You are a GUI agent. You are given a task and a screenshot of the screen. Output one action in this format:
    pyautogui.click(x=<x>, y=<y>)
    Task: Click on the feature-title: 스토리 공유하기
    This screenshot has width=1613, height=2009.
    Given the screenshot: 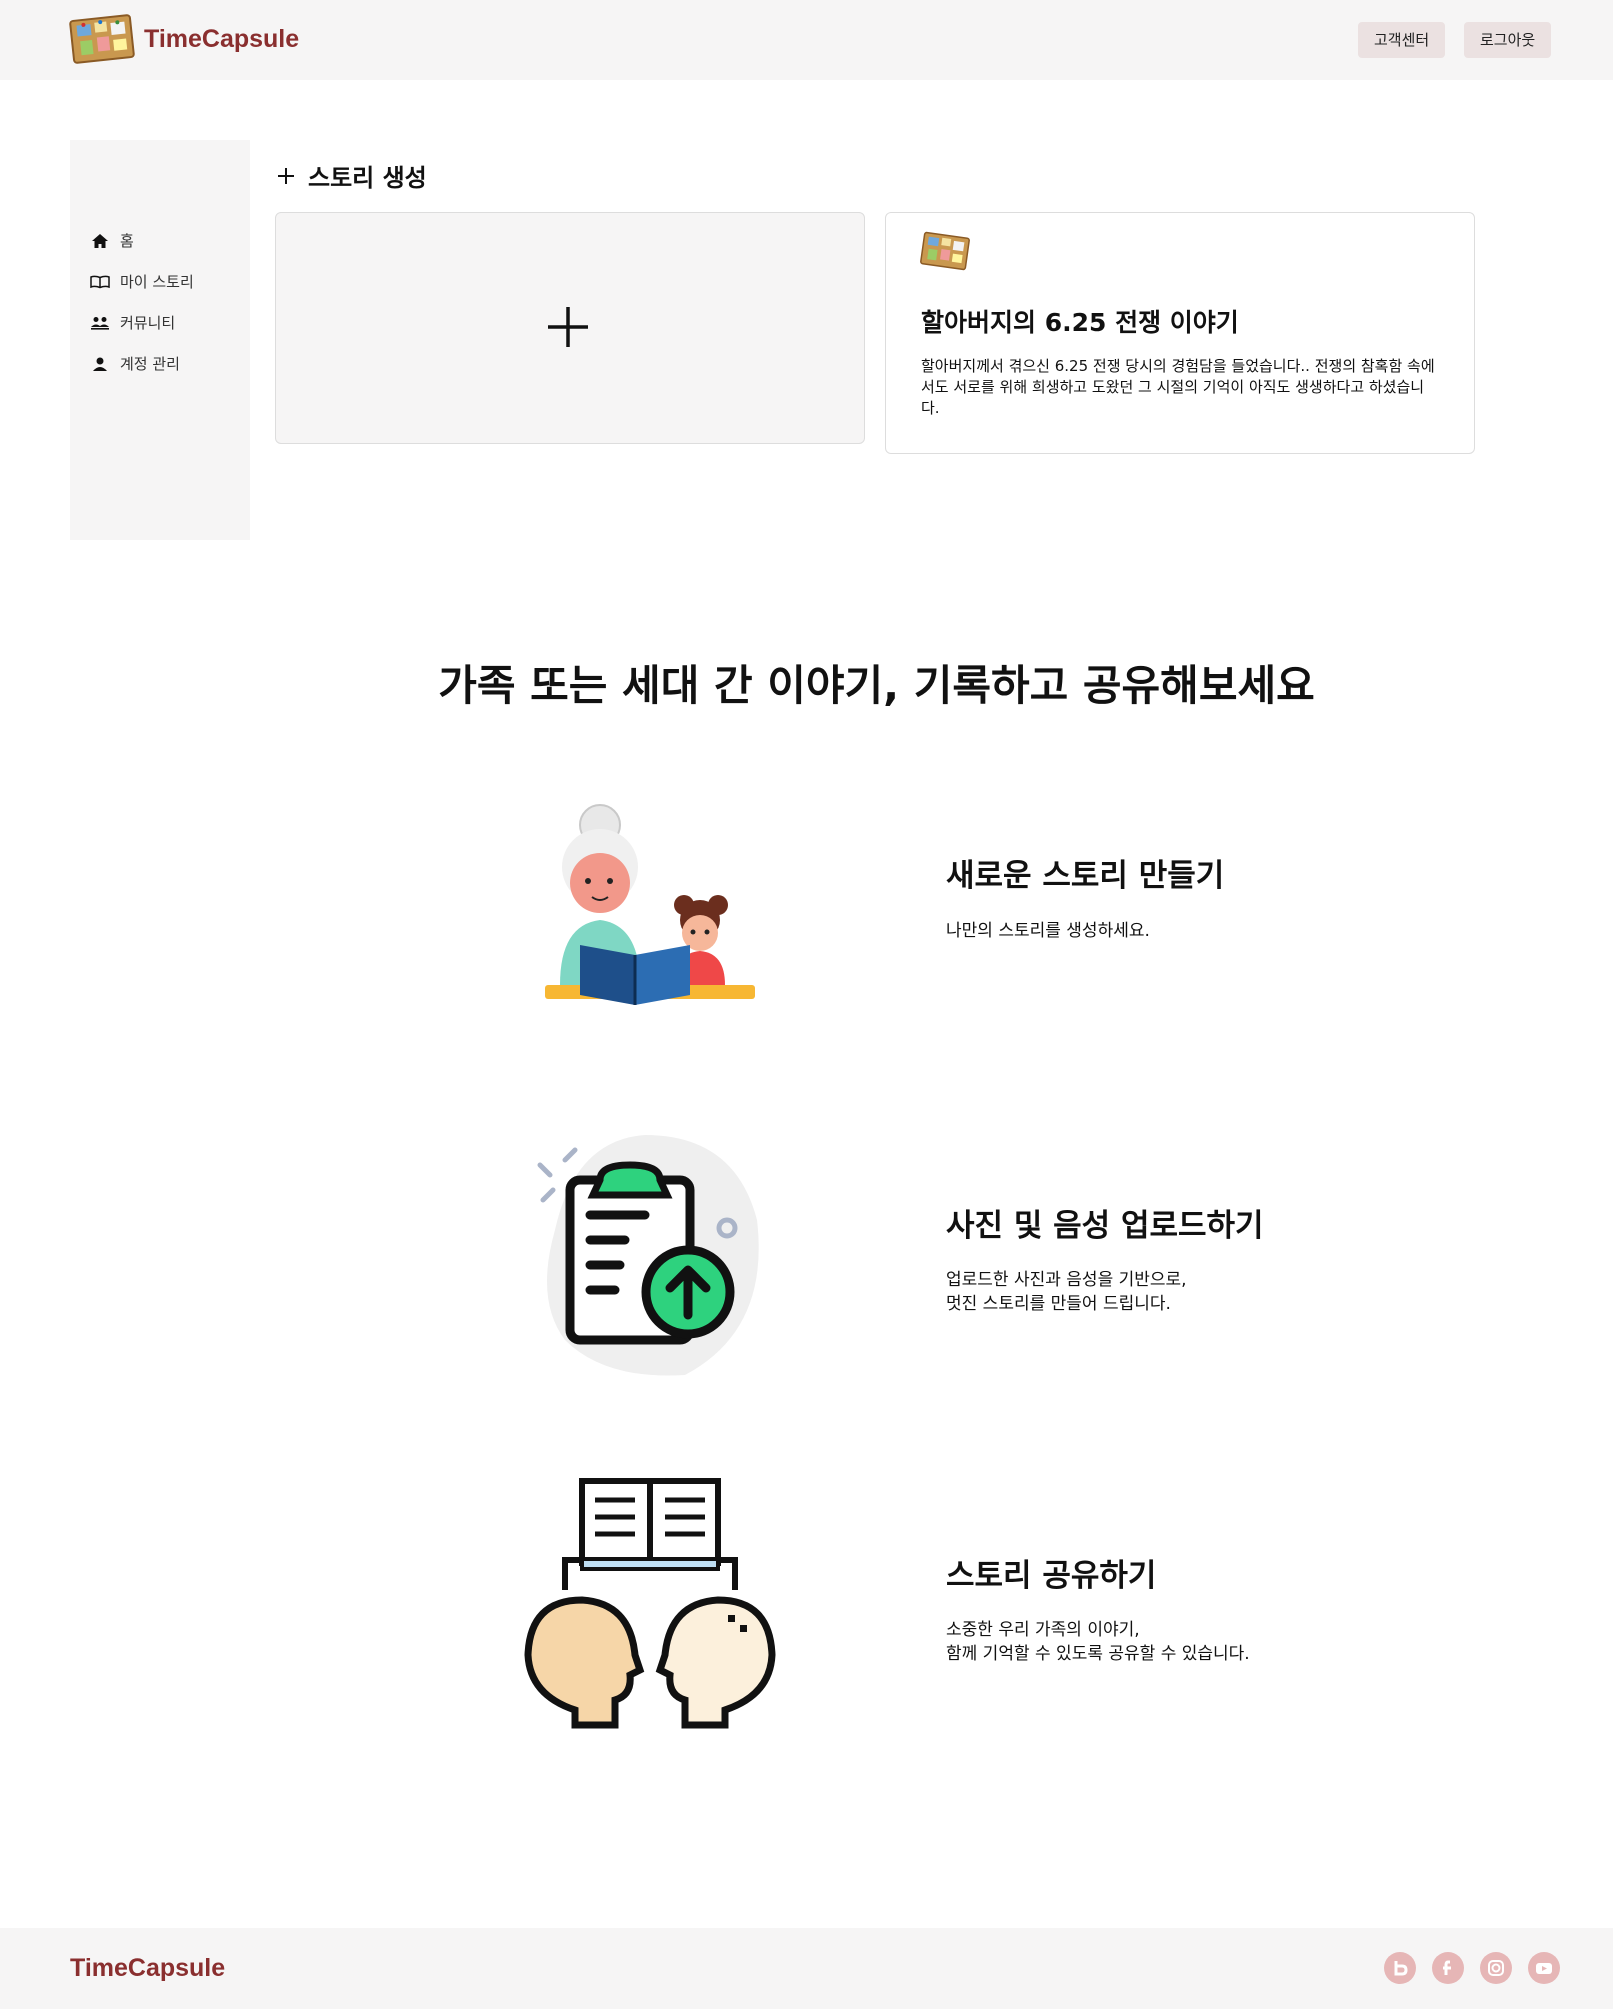 What is the action you would take?
    pyautogui.click(x=1051, y=1576)
    